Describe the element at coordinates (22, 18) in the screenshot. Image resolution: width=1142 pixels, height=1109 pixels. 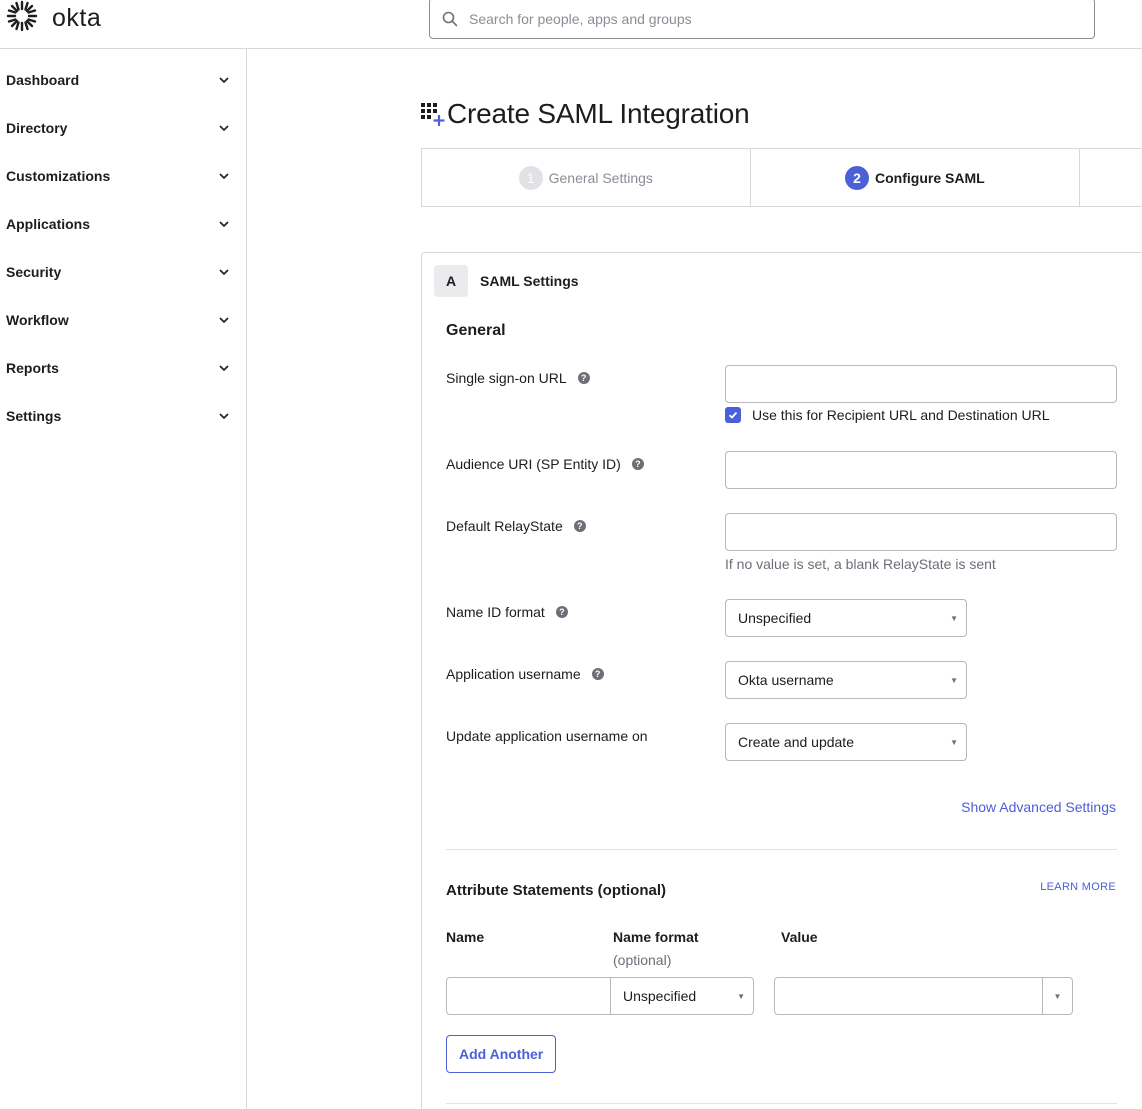
I see `okta-sunburst-icon` at that location.